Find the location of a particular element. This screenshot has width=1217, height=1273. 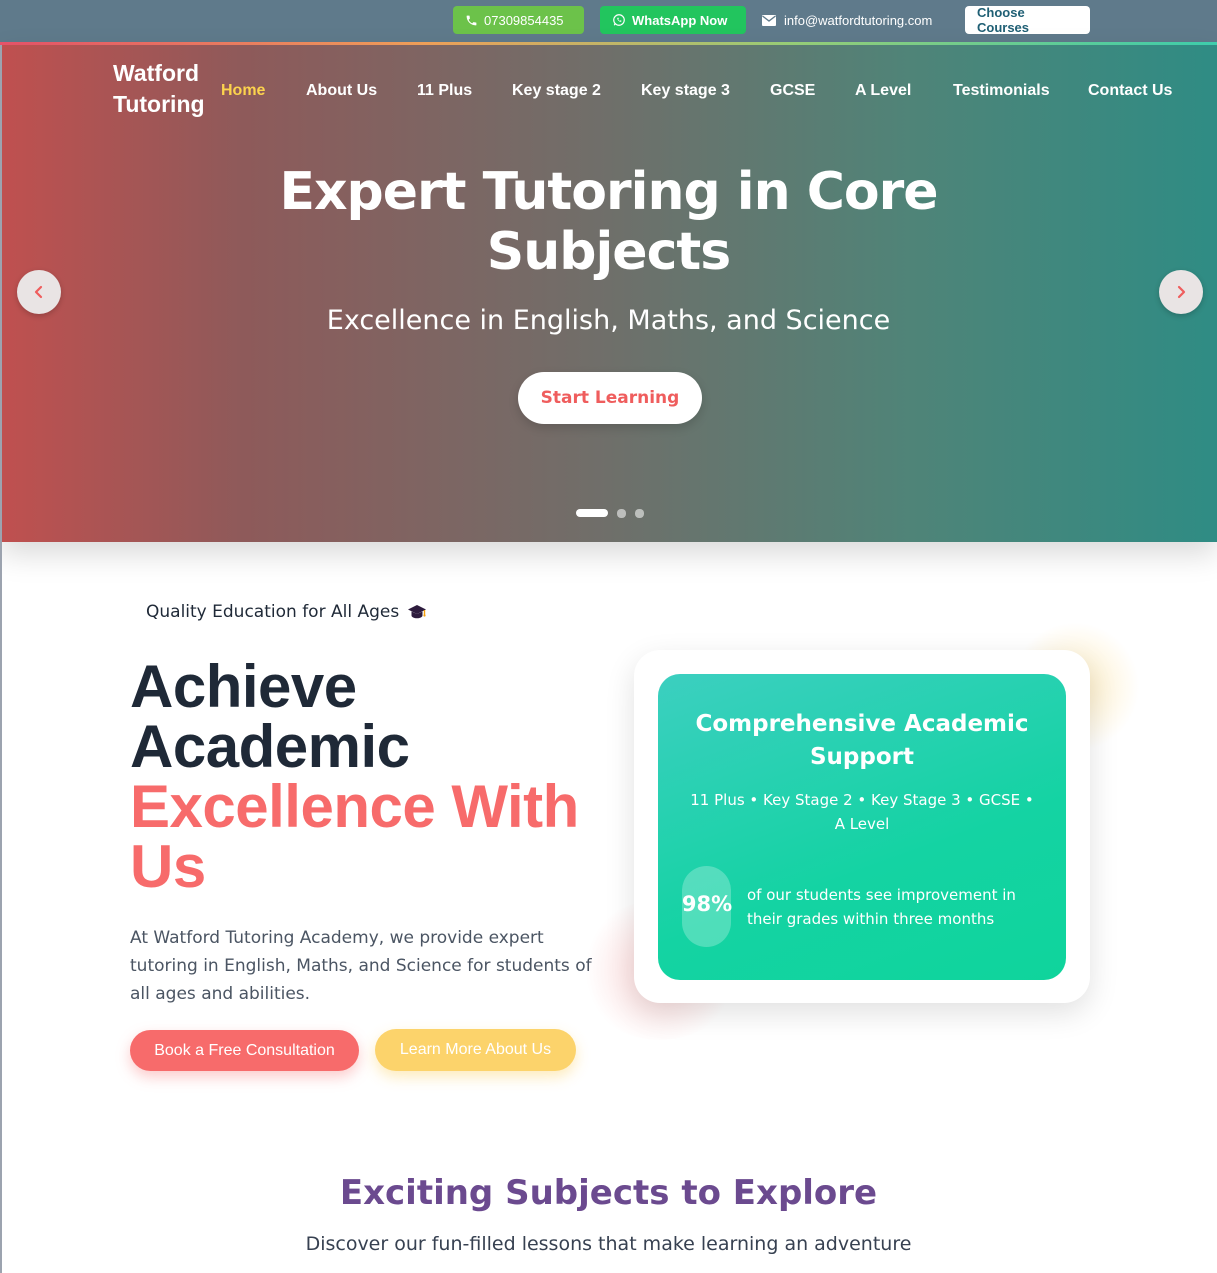

logo-line-2: Tutoring is located at coordinates (159, 104).